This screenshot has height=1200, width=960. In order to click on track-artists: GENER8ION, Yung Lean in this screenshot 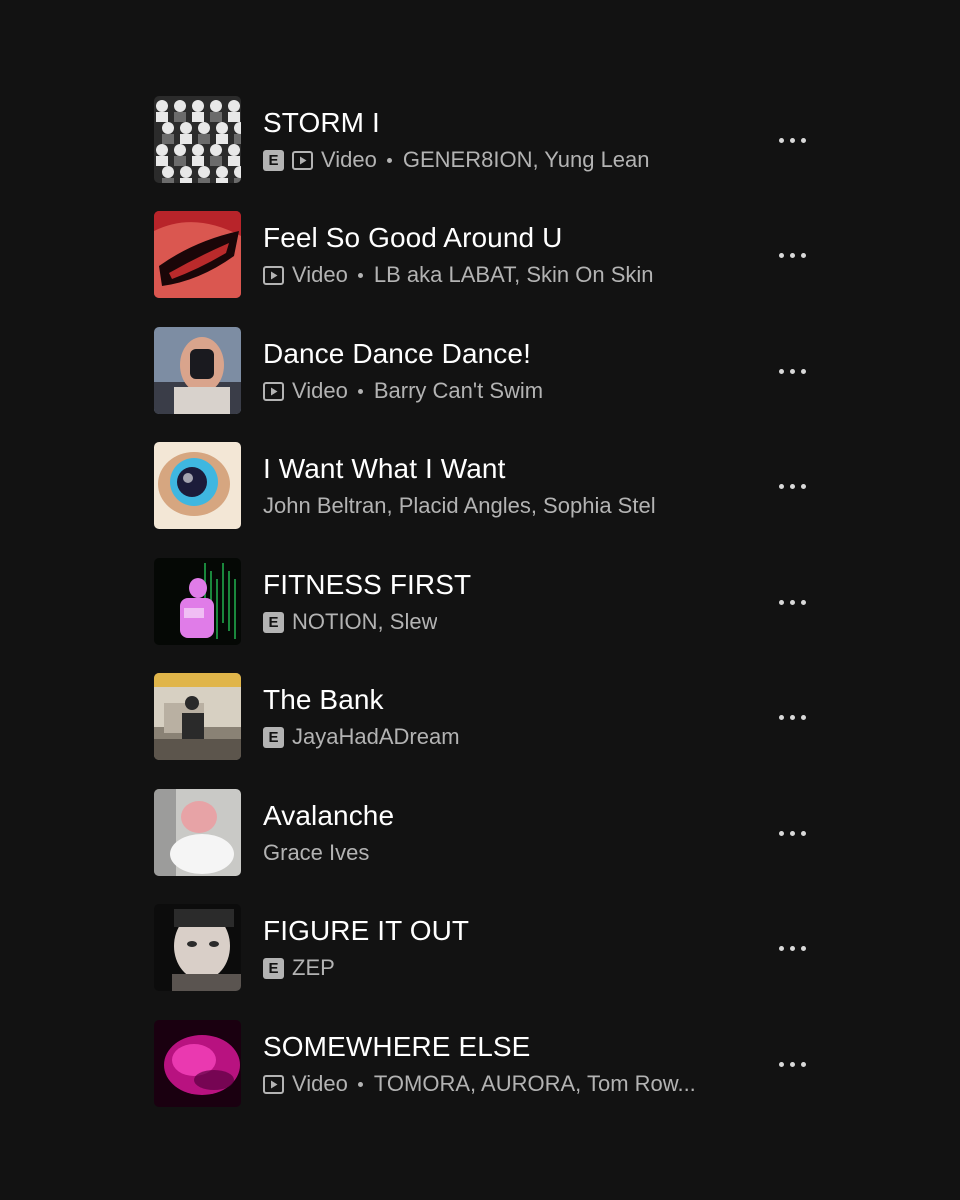, I will do `click(526, 160)`.